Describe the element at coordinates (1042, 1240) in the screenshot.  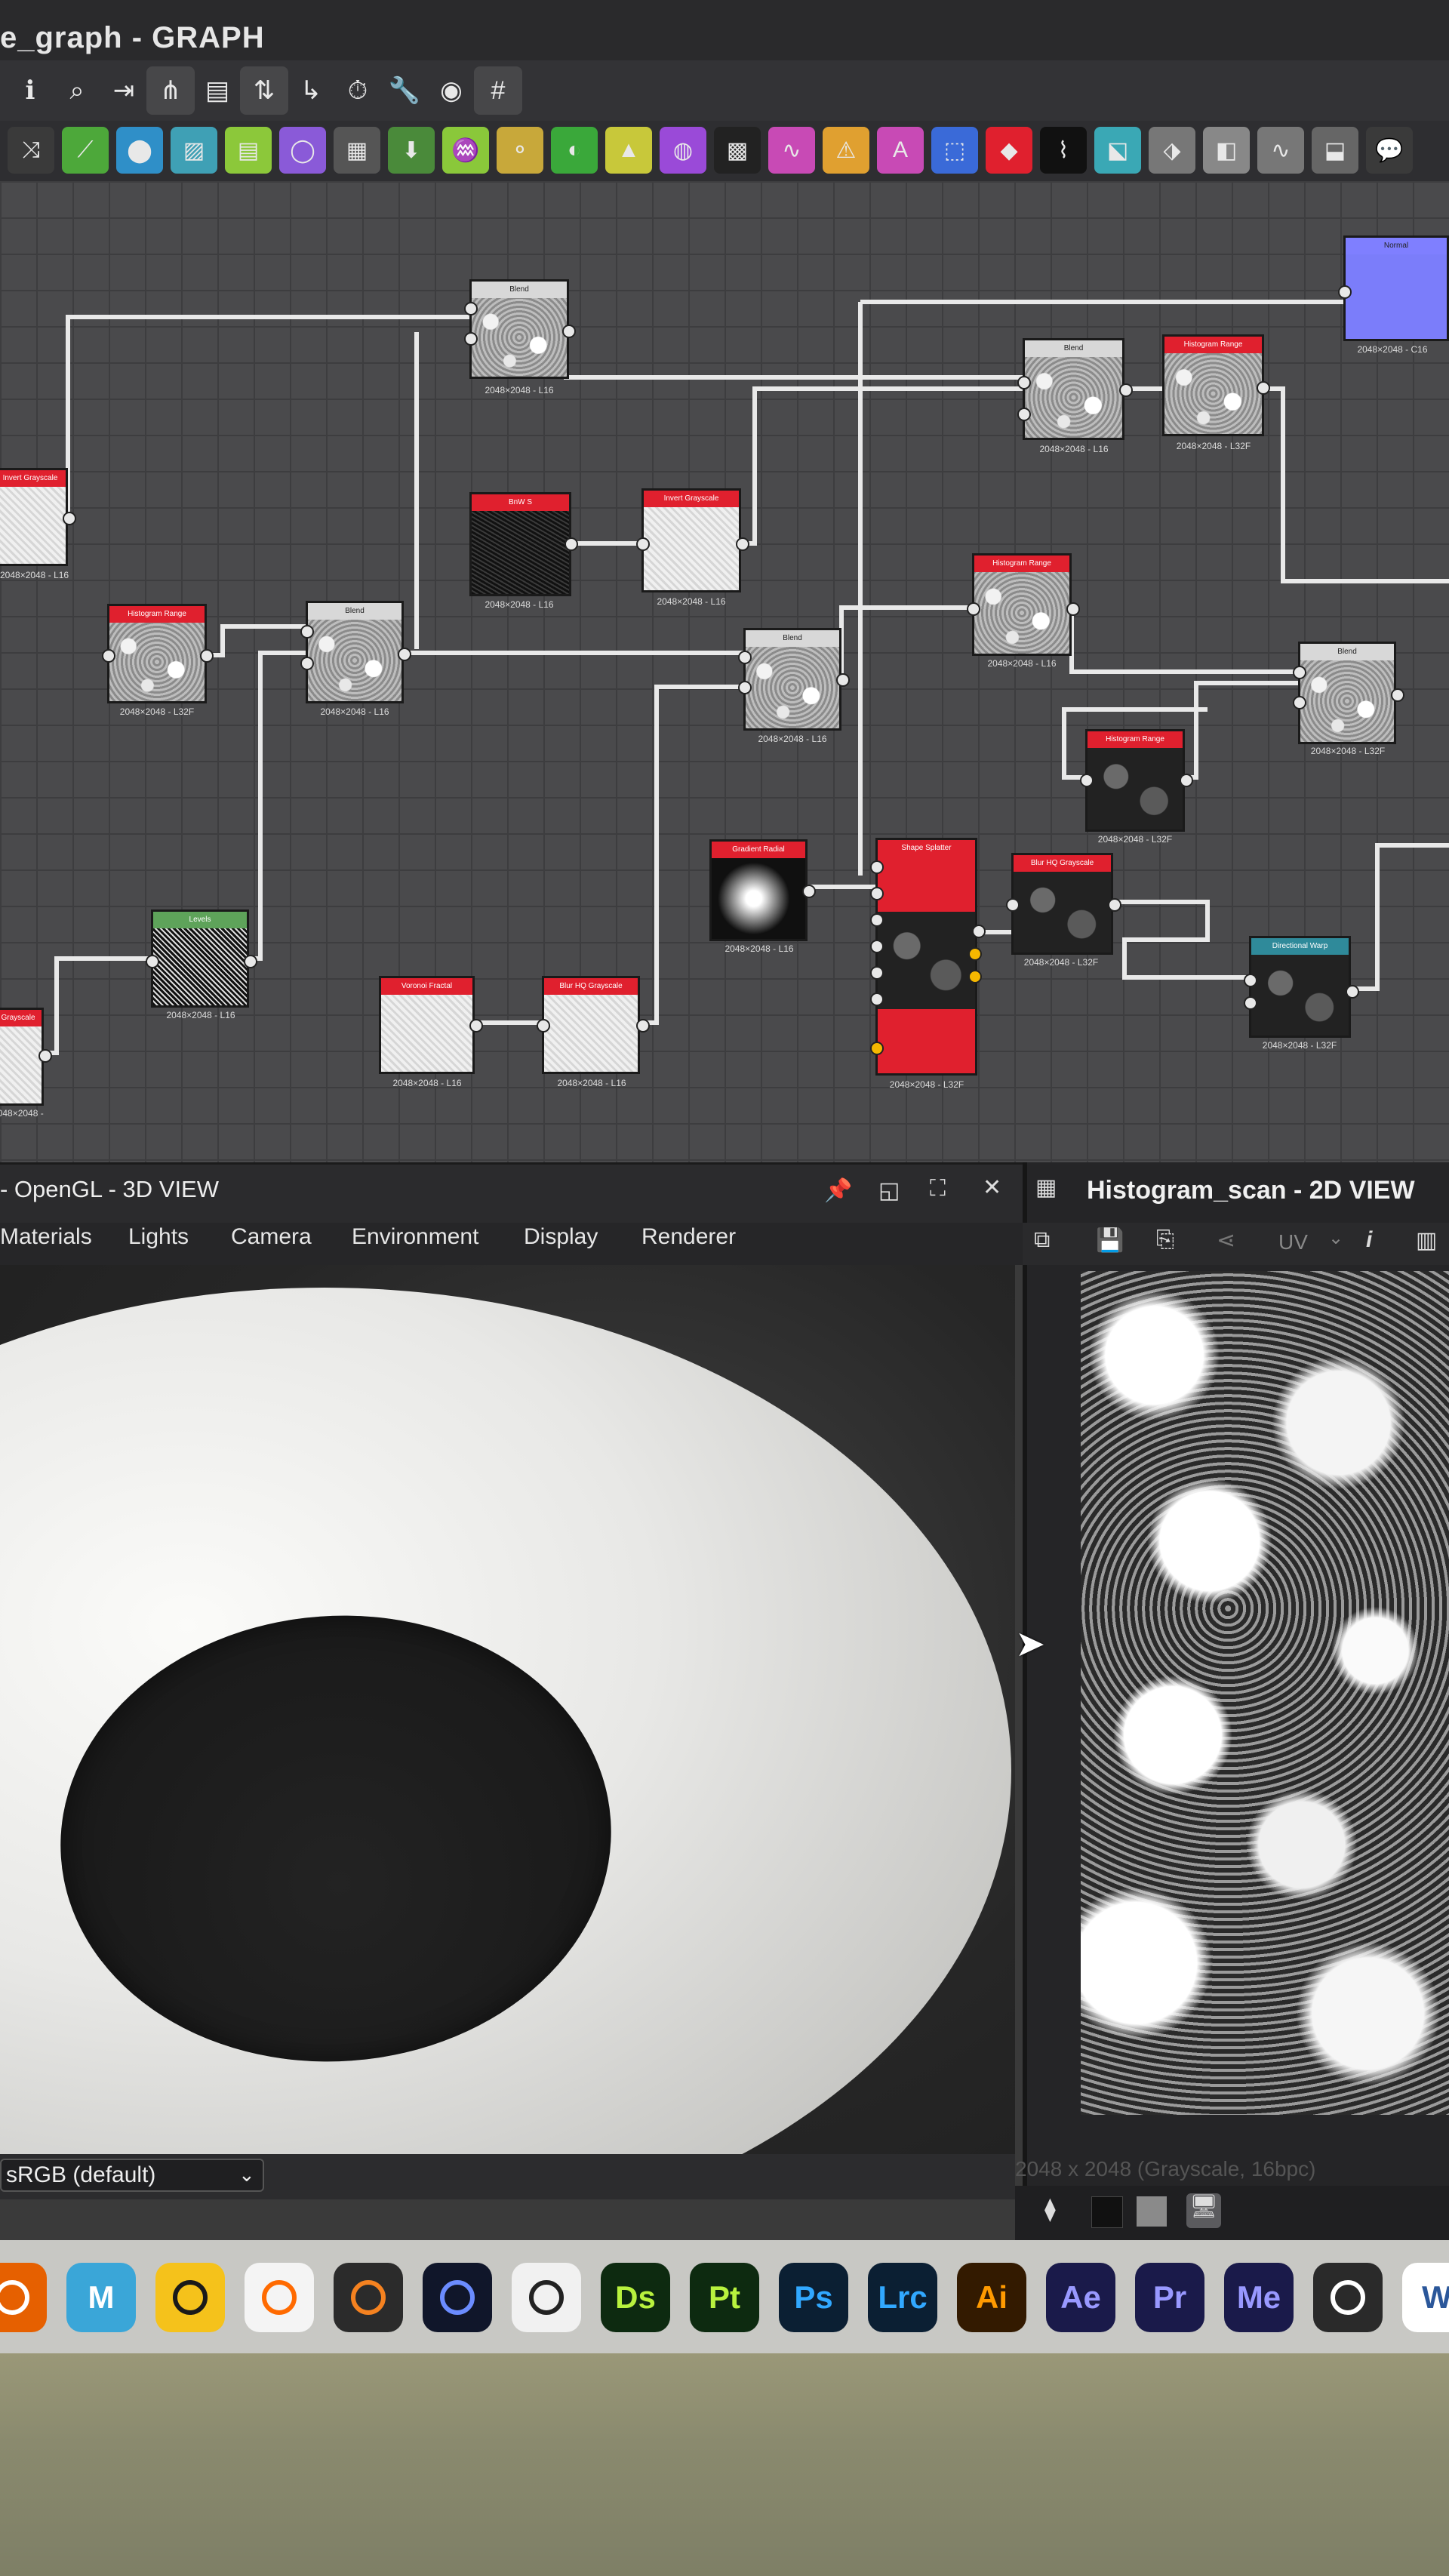
I see `display-icon: ⧉` at that location.